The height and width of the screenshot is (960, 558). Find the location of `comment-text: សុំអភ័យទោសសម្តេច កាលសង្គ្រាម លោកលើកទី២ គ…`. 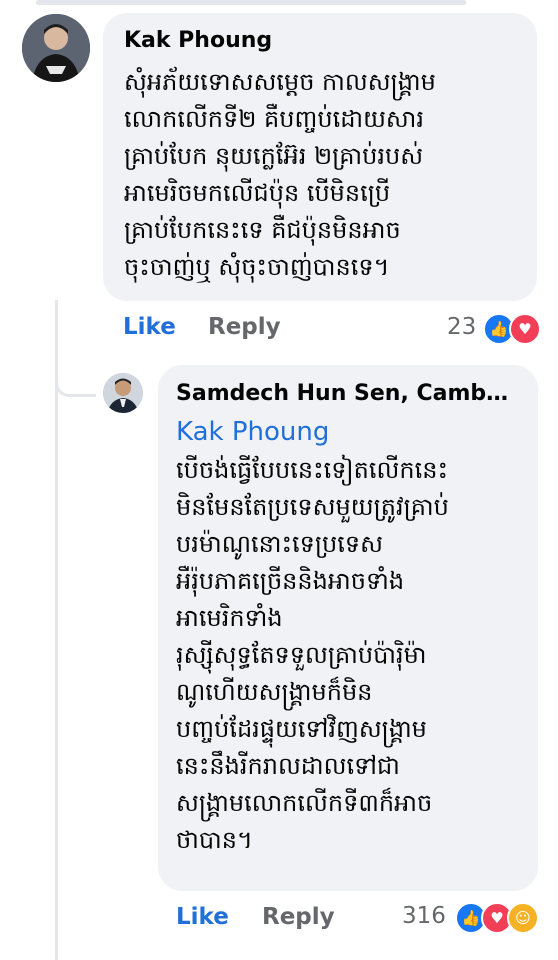

comment-text: សុំអភ័យទោសសម្តេច កាលសង្គ្រាម លោកលើកទី២ គ… is located at coordinates (280, 174).